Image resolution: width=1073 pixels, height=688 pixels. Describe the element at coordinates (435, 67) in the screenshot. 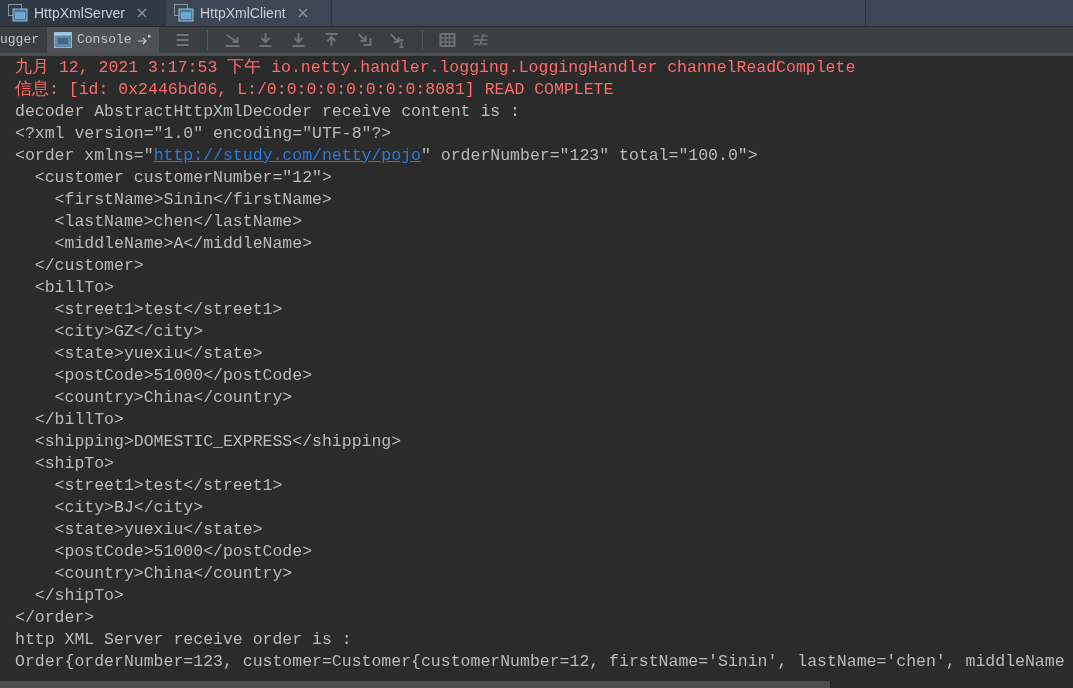

I see `error-log-line: 九月 12, 2021 3:17:53 下午 io.netty.handler.logging.LoggingHandler channelReadComplete` at that location.